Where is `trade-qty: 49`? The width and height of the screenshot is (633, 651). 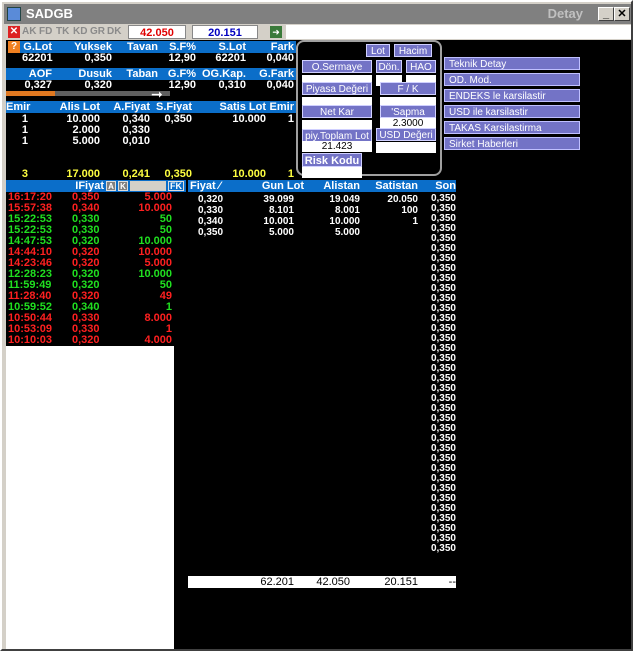
trade-qty: 49 is located at coordinates (165, 296).